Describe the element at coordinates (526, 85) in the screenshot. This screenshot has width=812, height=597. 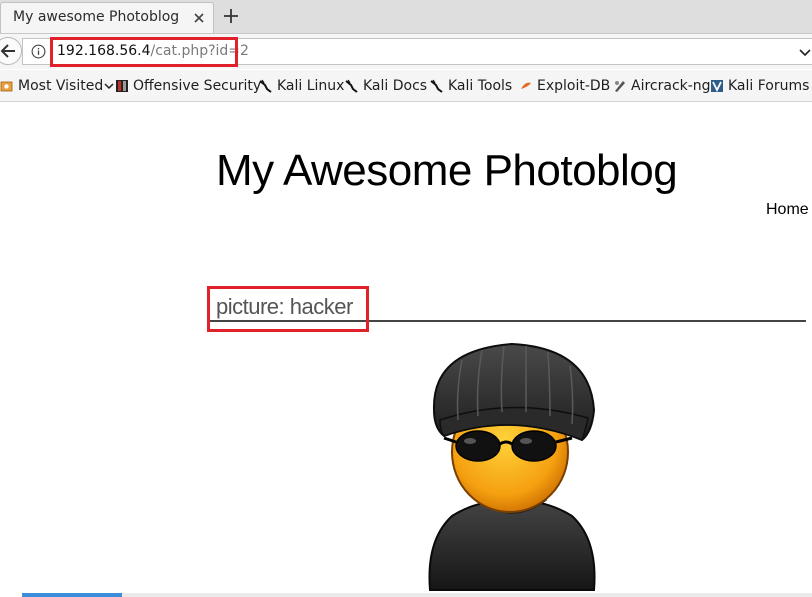
I see `exploitdb-icon` at that location.